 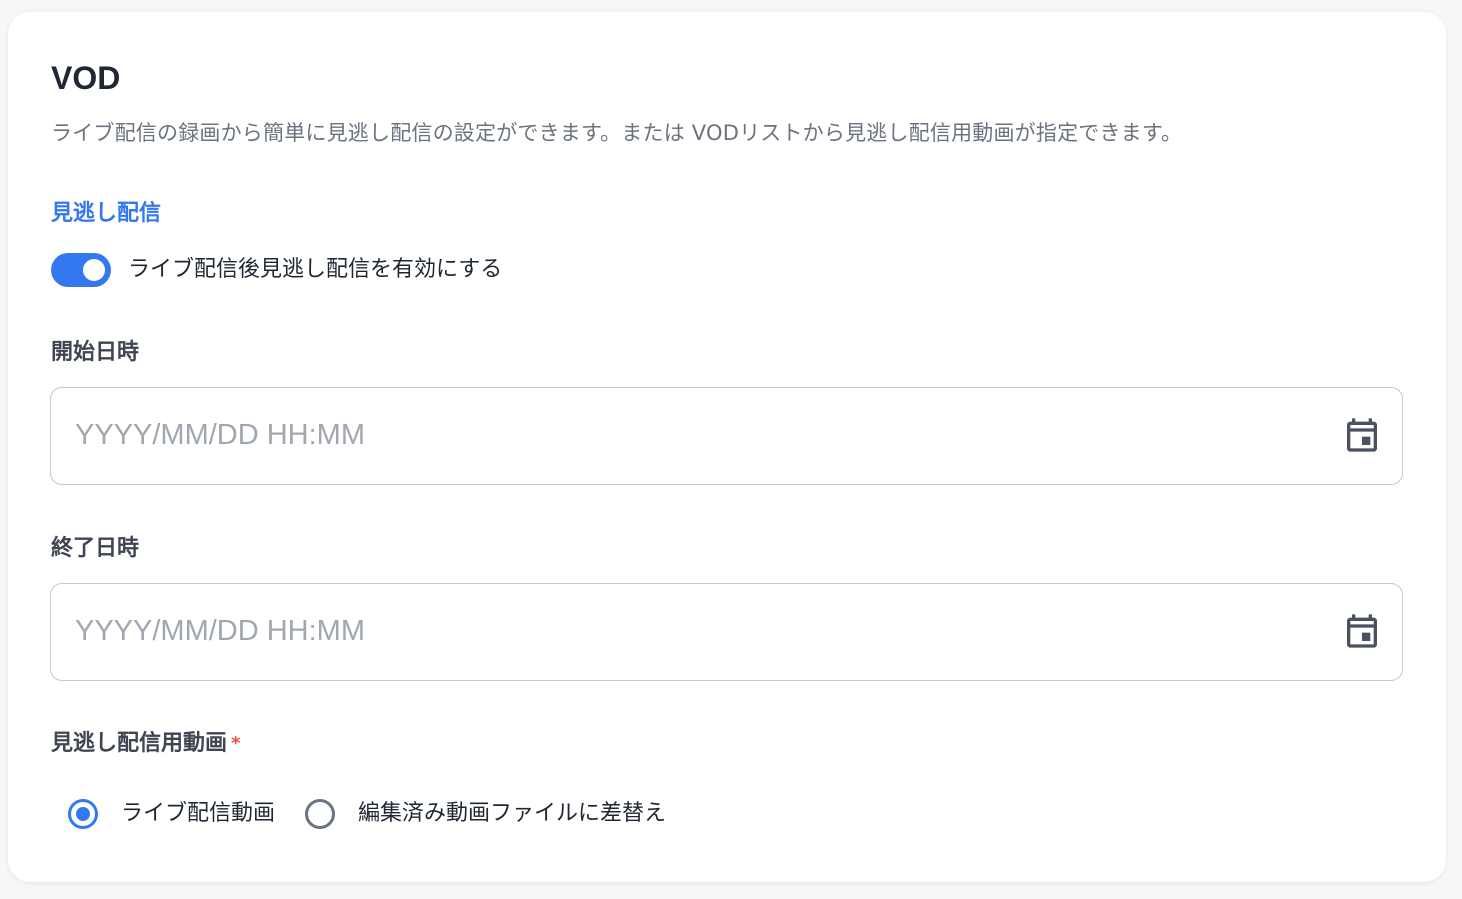 What do you see at coordinates (695, 435) in the screenshot?
I see `start-datetime-input` at bounding box center [695, 435].